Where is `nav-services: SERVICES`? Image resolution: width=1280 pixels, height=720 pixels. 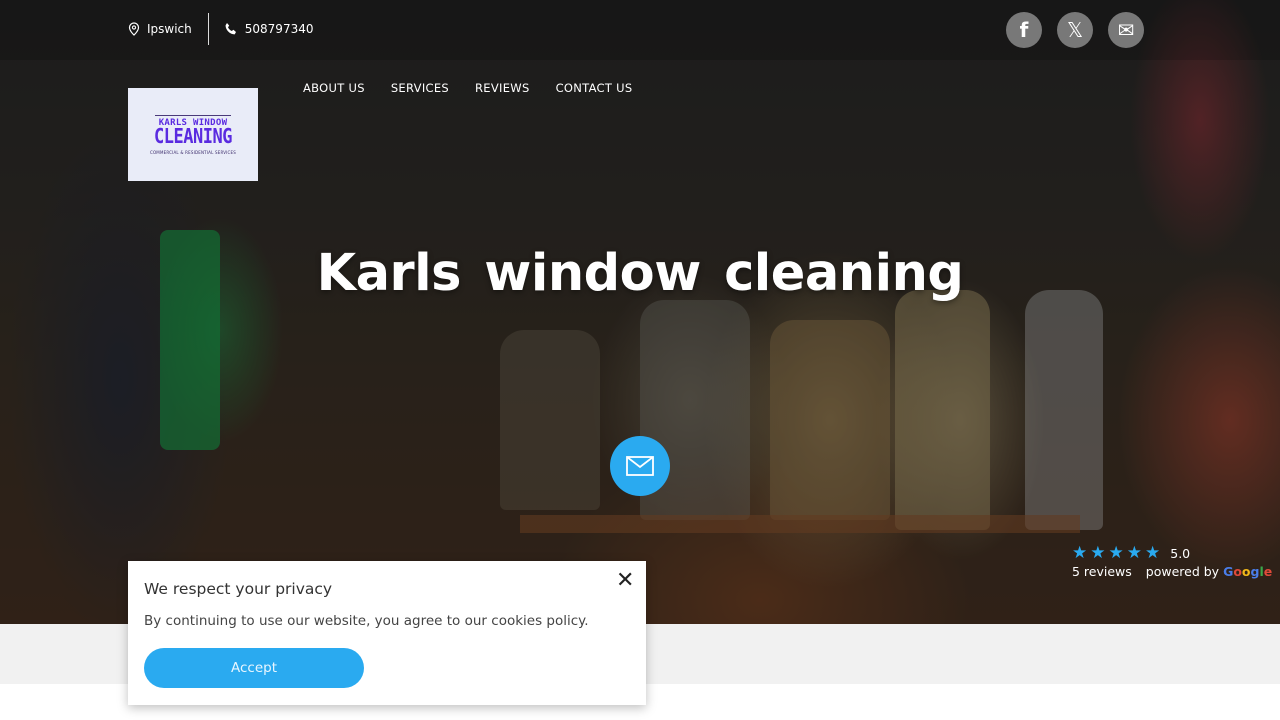
nav-services: SERVICES is located at coordinates (420, 88).